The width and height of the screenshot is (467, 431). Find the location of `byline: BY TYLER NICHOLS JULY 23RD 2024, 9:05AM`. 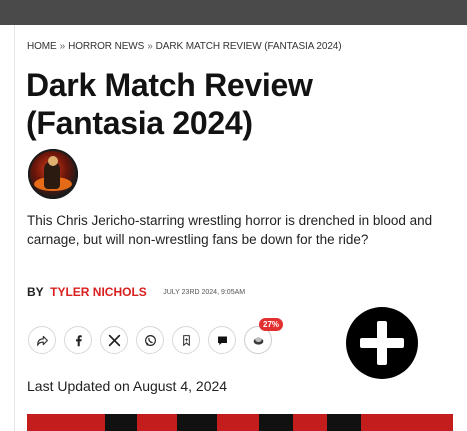

byline: BY TYLER NICHOLS JULY 23RD 2024, 9:05AM is located at coordinates (136, 292).